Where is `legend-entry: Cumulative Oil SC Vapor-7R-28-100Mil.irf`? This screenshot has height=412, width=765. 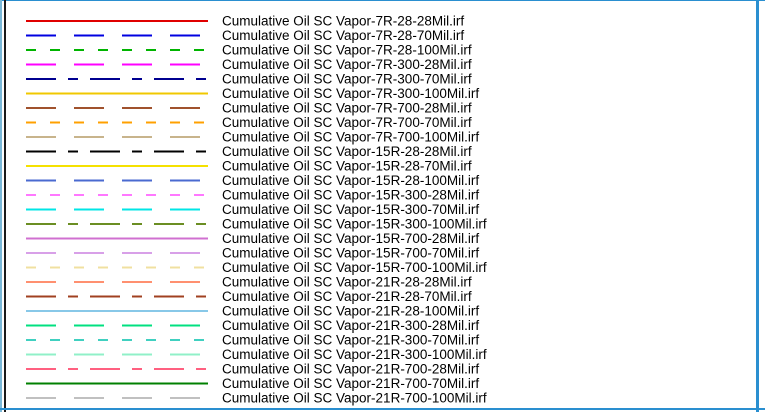
legend-entry: Cumulative Oil SC Vapor-7R-28-100Mil.irf is located at coordinates (249, 50).